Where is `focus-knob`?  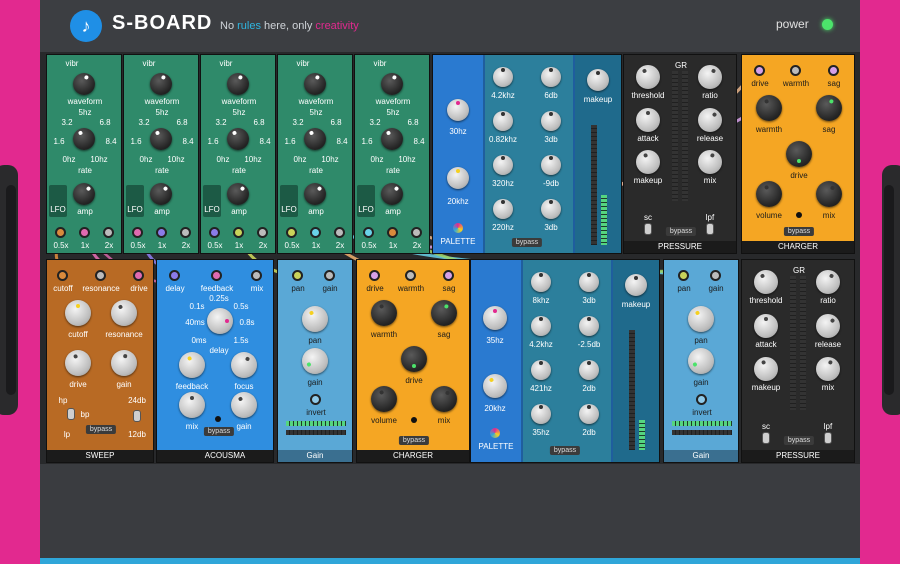 focus-knob is located at coordinates (244, 365).